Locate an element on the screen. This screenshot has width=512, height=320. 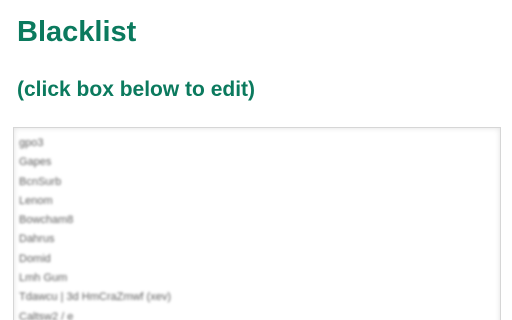
edit-instruction: (click box below to edit) is located at coordinates (136, 89).